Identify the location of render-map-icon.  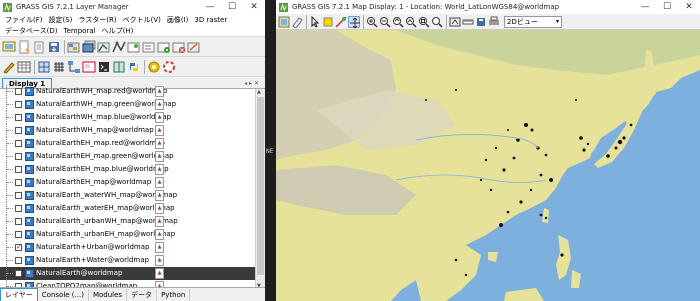
(284, 22).